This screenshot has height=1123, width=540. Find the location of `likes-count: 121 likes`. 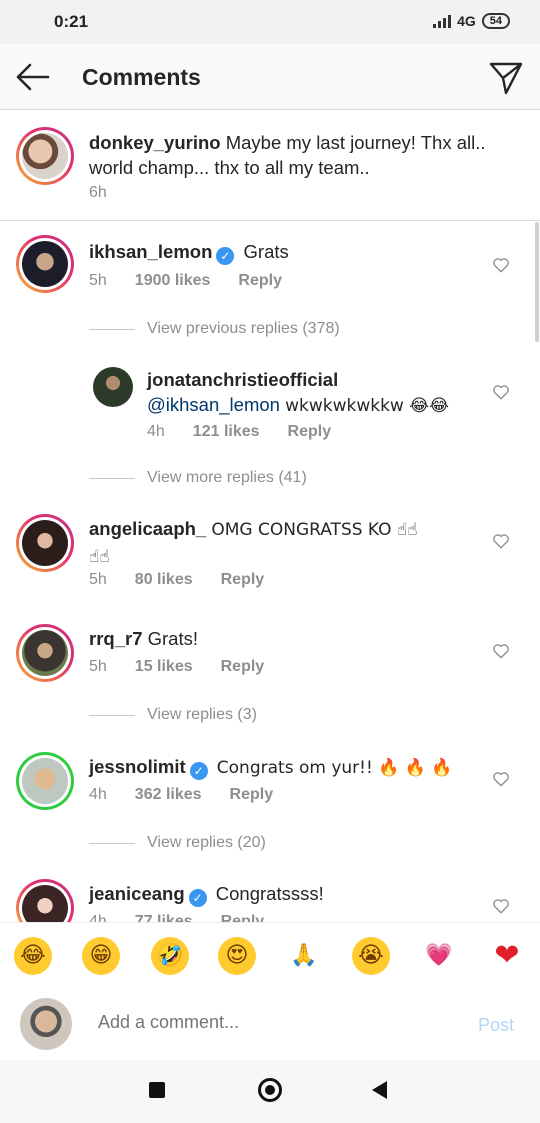

likes-count: 121 likes is located at coordinates (226, 432).